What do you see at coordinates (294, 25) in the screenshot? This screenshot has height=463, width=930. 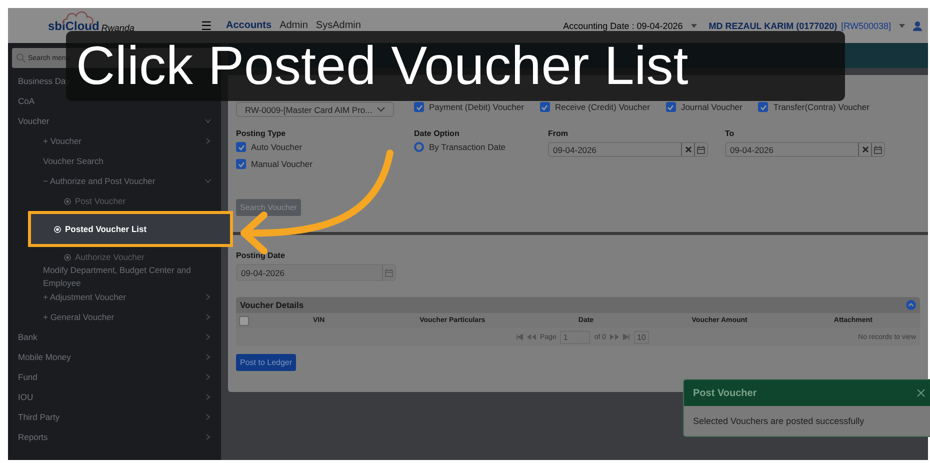 I see `nav-link: Admin` at bounding box center [294, 25].